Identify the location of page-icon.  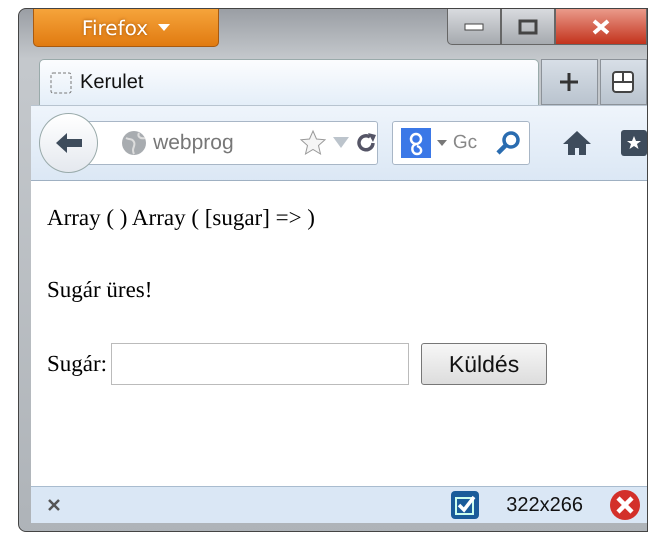
(61, 83).